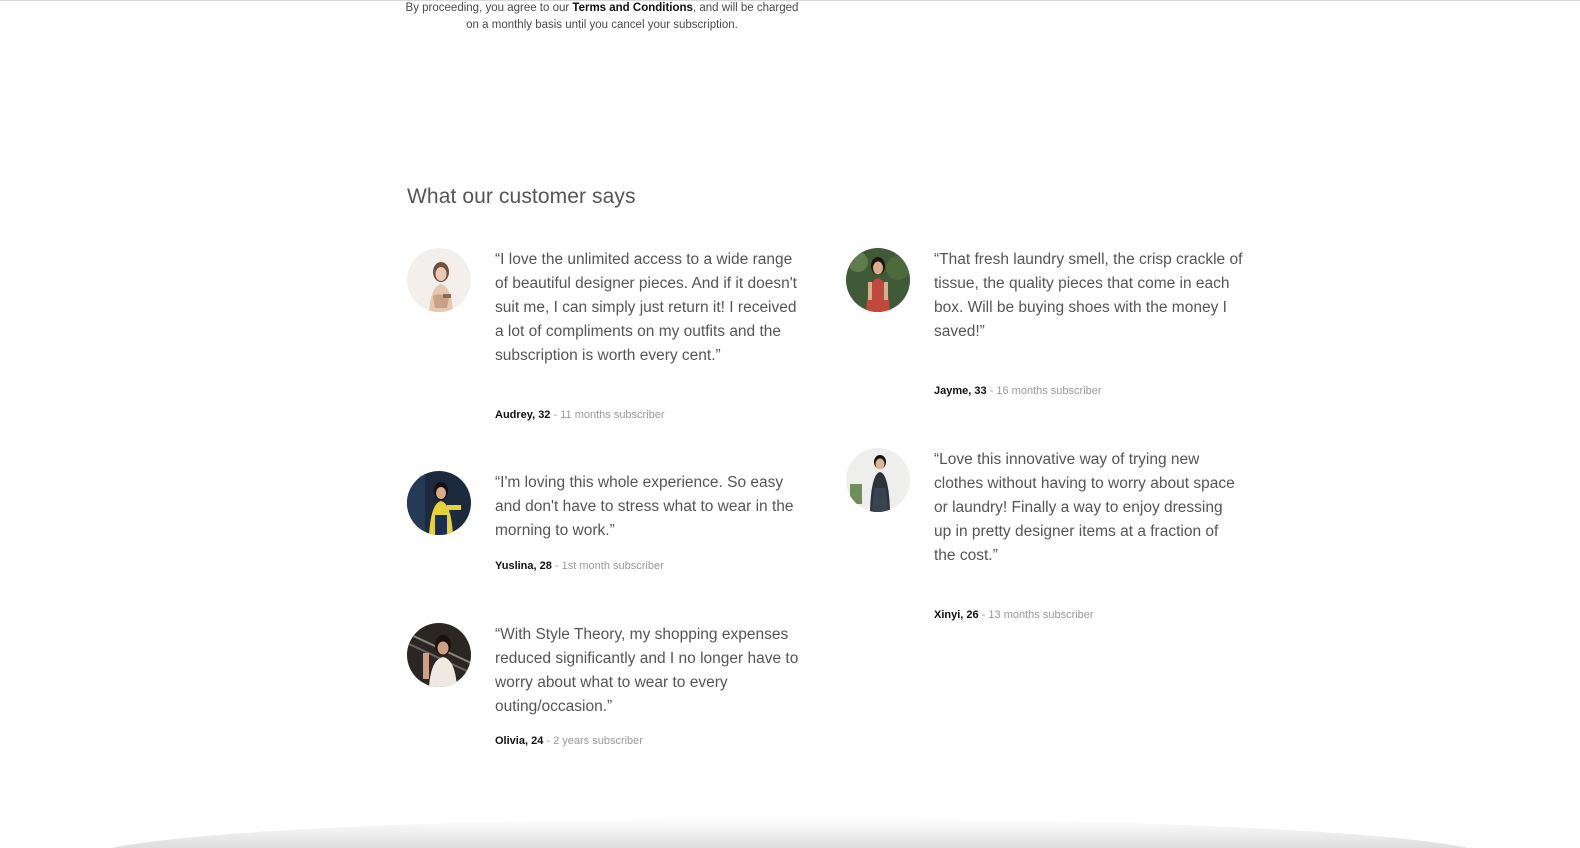 Image resolution: width=1580 pixels, height=848 pixels. I want to click on testimonial-byline: Xinyi, 26 - 13 months subscriber, so click(1014, 615).